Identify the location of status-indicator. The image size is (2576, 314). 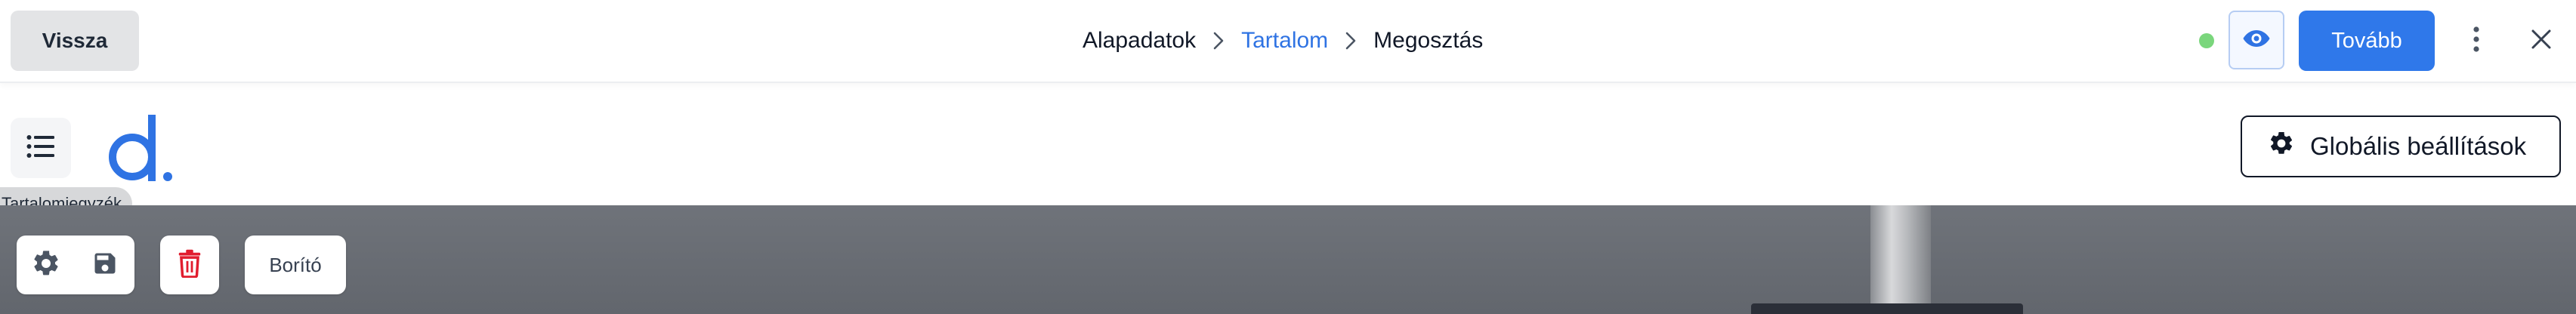
(2206, 40).